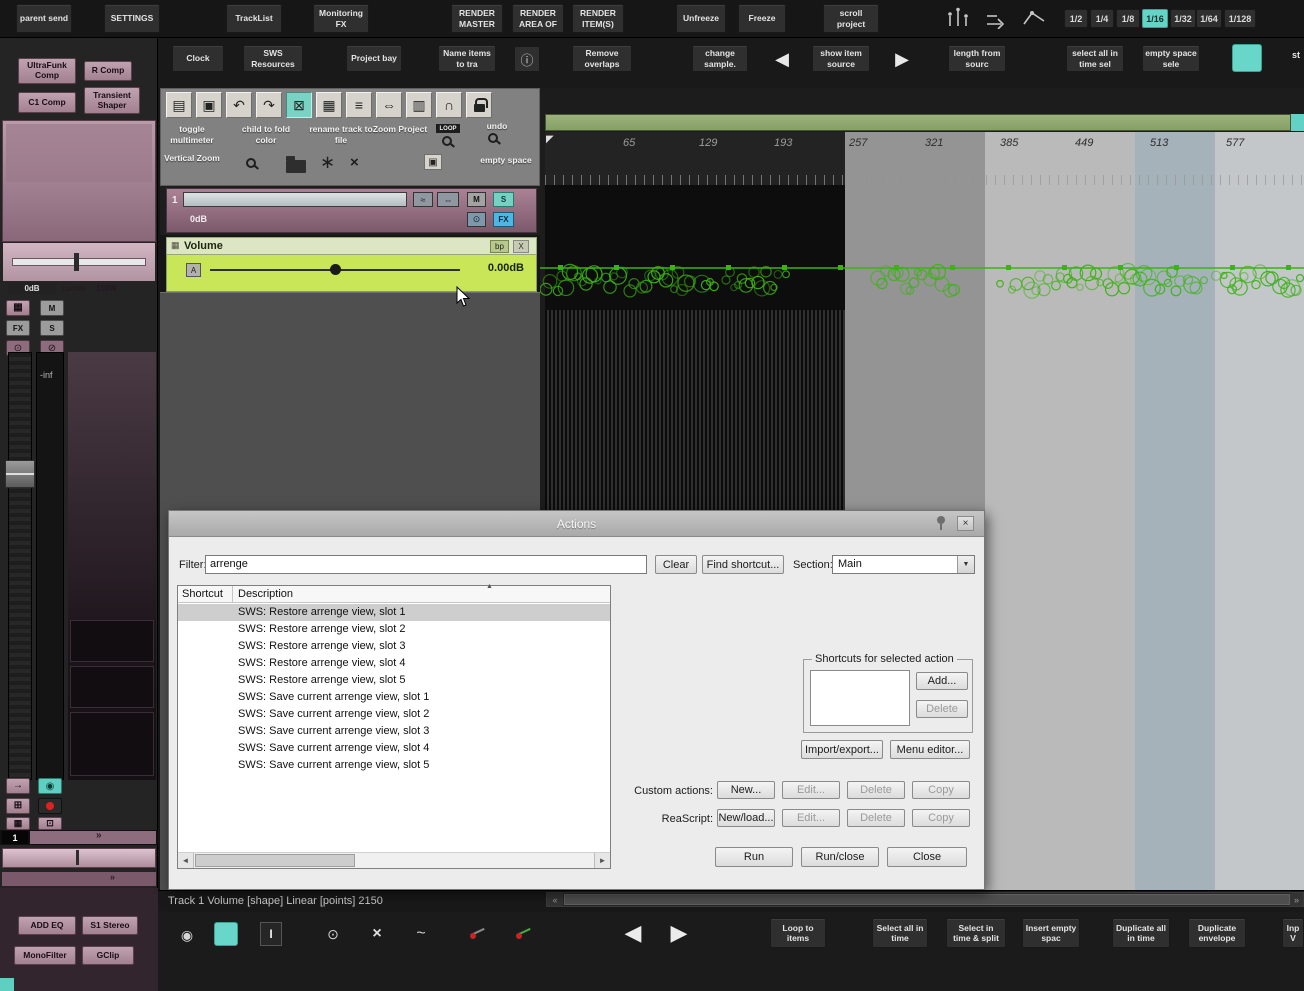 Image resolution: width=1304 pixels, height=991 pixels. Describe the element at coordinates (359, 105) in the screenshot. I see `list-icon: ≡` at that location.